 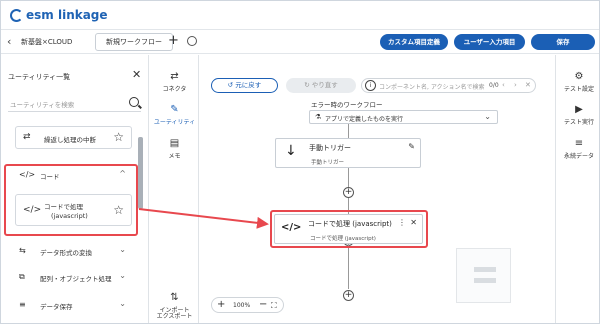 I want to click on play-icon: ▶, so click(x=579, y=109).